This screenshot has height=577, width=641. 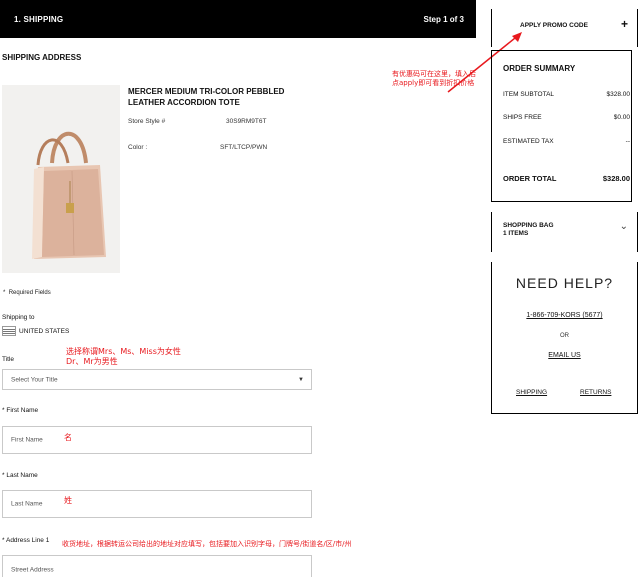 I want to click on shopping-bag-label: SHOPPING BAG 1 ITEMS, so click(x=538, y=230).